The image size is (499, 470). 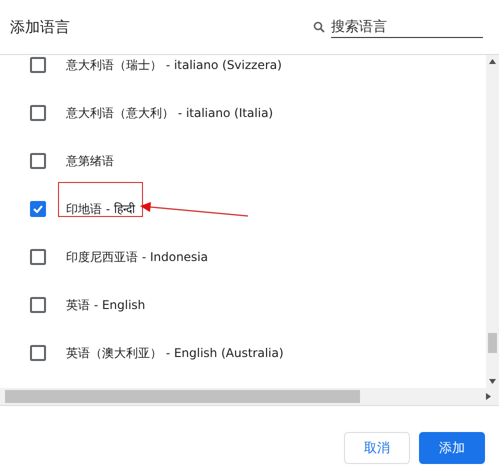 What do you see at coordinates (90, 161) in the screenshot?
I see `language-label: 意第绪语` at bounding box center [90, 161].